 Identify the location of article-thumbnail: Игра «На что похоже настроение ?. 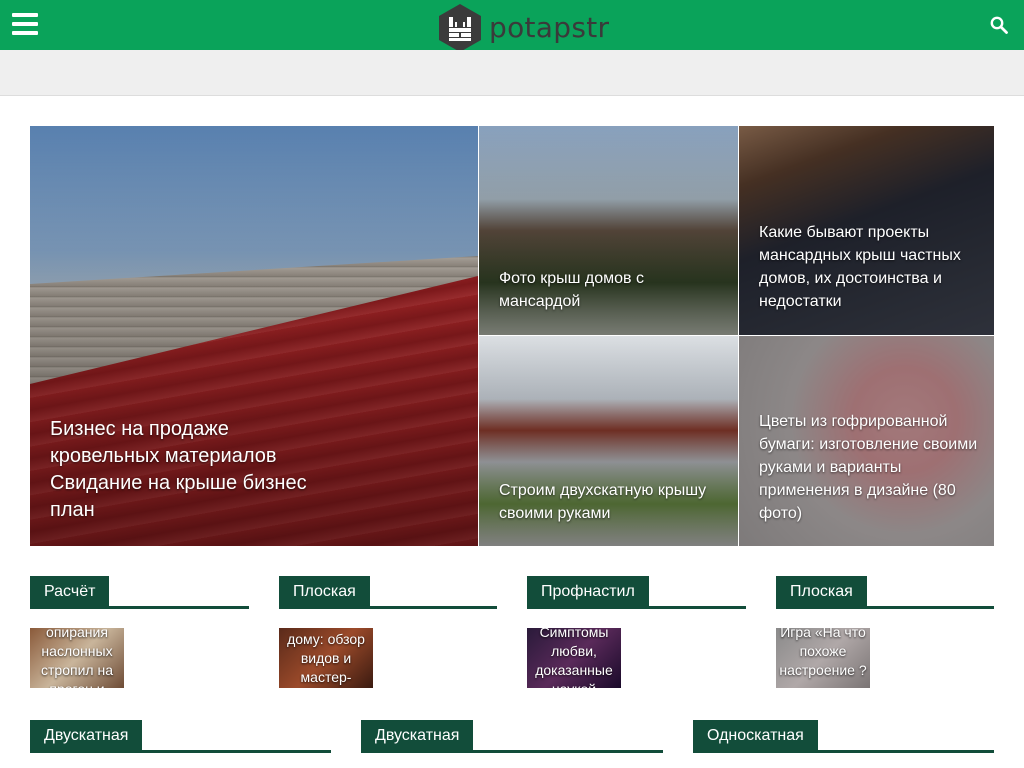
(823, 658).